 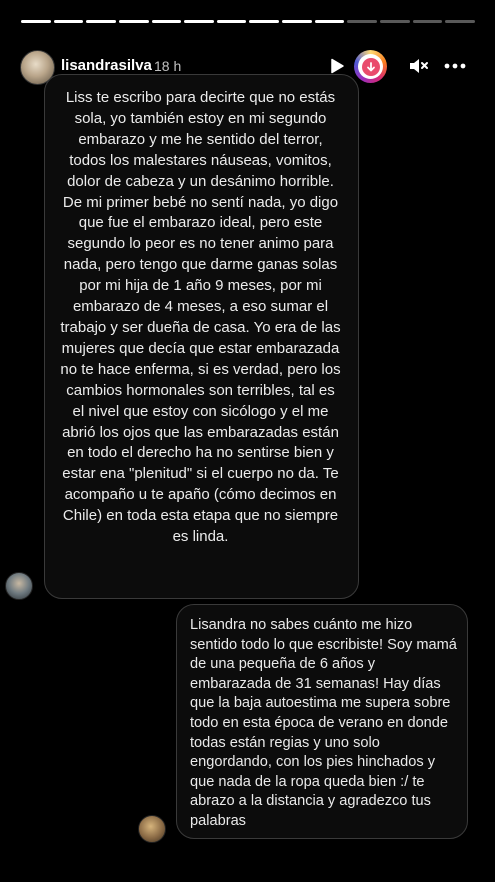 I want to click on sender-avatar, so click(x=19, y=586).